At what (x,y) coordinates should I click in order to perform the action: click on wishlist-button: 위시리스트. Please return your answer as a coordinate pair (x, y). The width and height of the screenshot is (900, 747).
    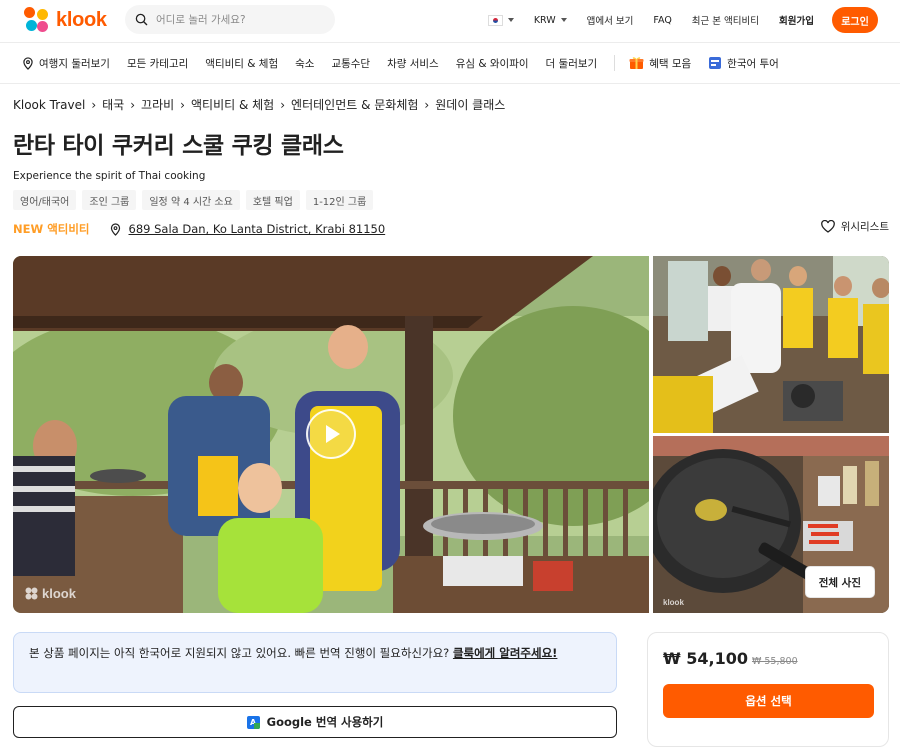
    Looking at the image, I should click on (854, 226).